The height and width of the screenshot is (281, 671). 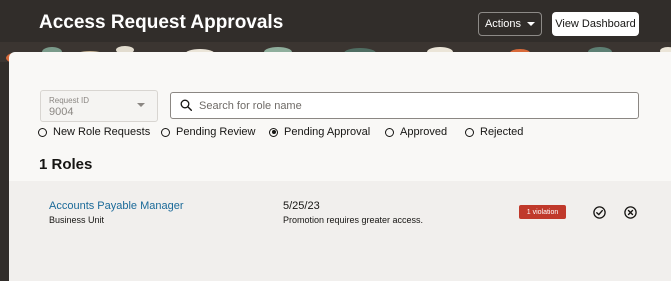 What do you see at coordinates (327, 132) in the screenshot?
I see `radio-label: Pending Approval` at bounding box center [327, 132].